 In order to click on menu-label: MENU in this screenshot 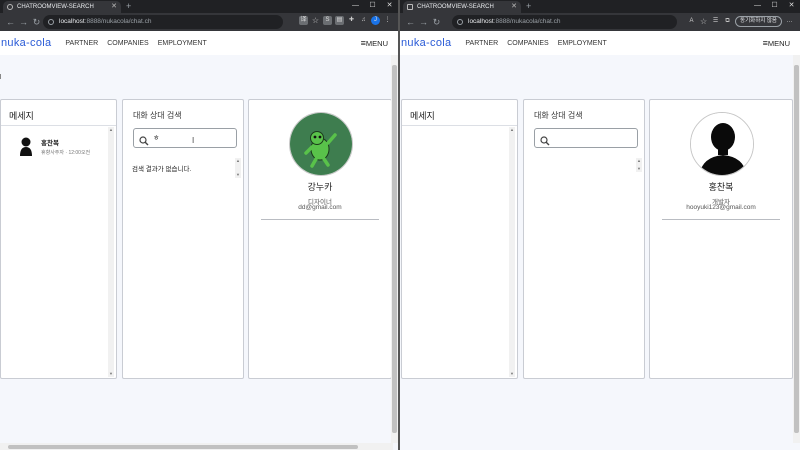, I will do `click(778, 43)`.